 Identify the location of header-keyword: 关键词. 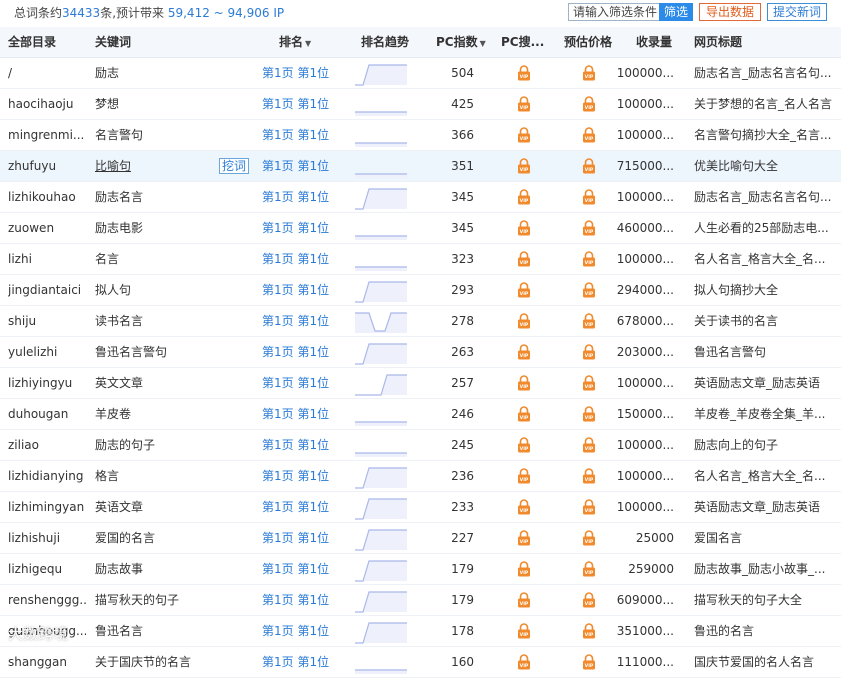
(175, 42).